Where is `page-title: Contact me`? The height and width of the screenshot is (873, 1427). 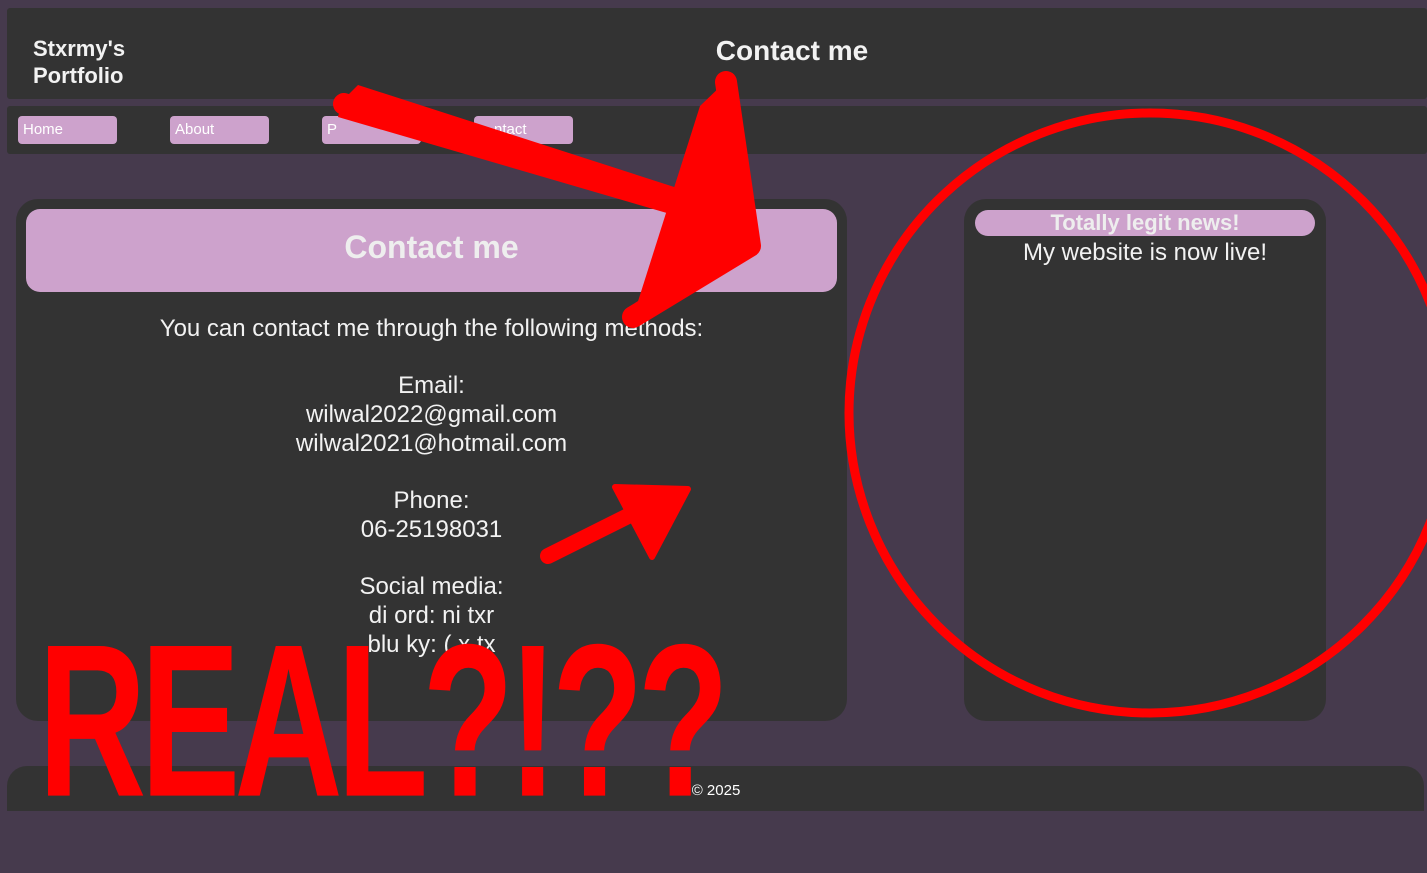 page-title: Contact me is located at coordinates (792, 50).